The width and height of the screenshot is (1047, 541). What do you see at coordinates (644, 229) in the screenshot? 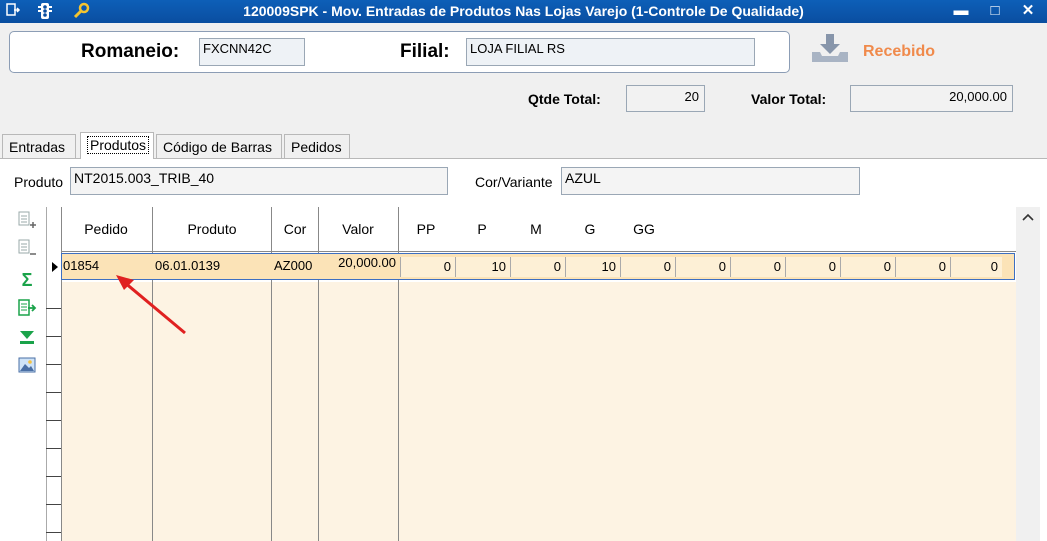
I see `col-header-gg: GG` at bounding box center [644, 229].